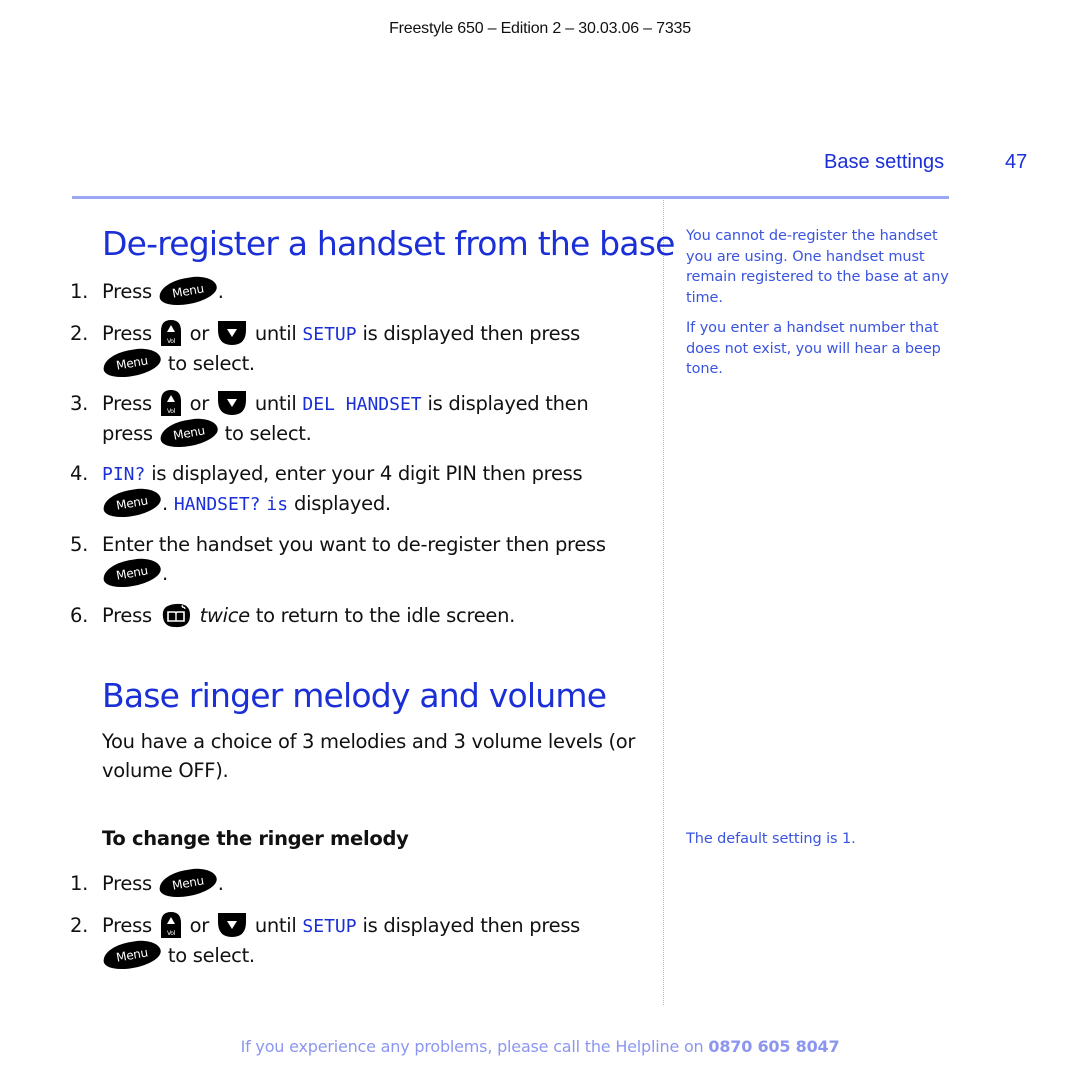  Describe the element at coordinates (127, 433) in the screenshot. I see `step-text: press` at that location.